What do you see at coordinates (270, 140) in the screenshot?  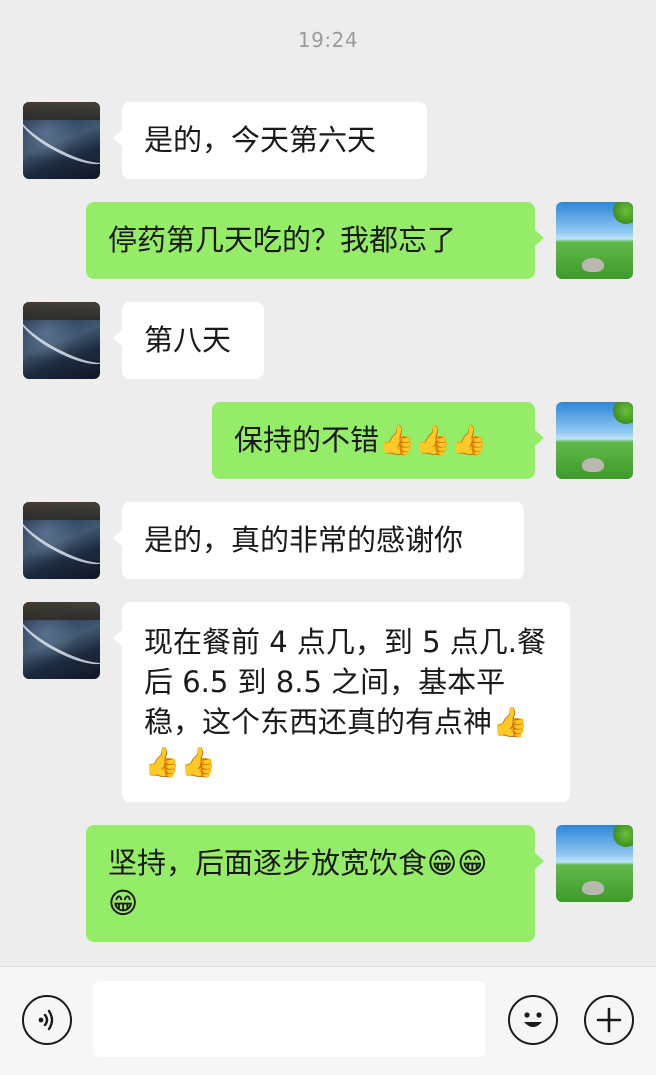 I see `message-bubble-incoming: 是的，今天第六天` at bounding box center [270, 140].